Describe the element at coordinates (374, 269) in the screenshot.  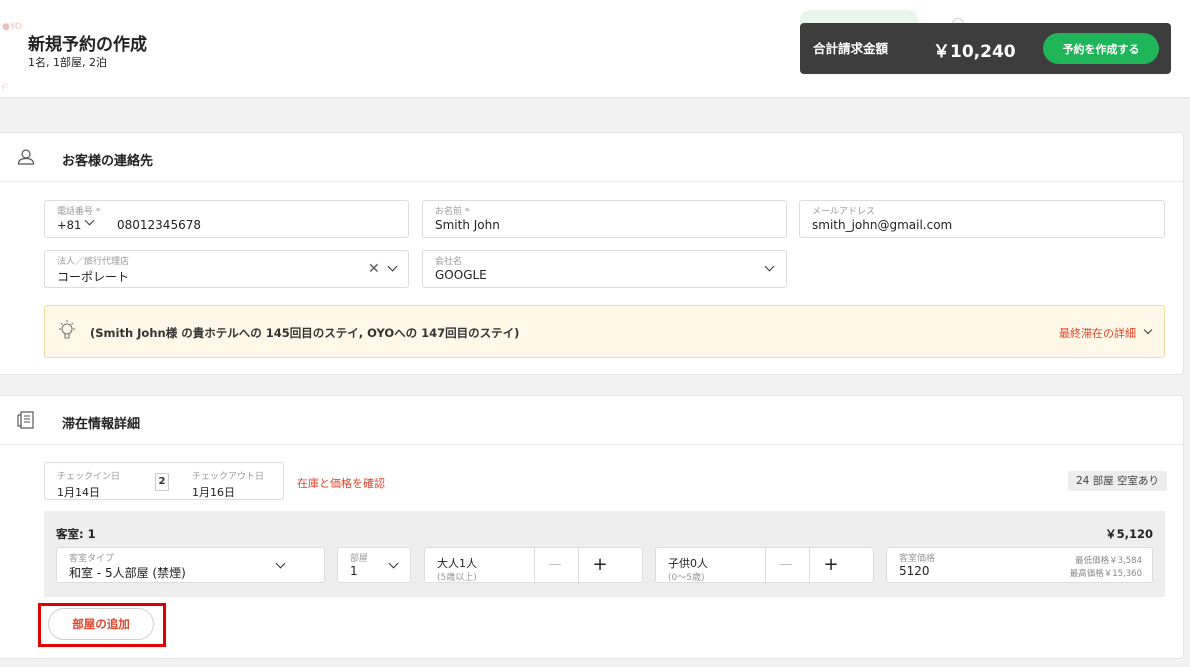
I see `clear-icon: ✕` at that location.